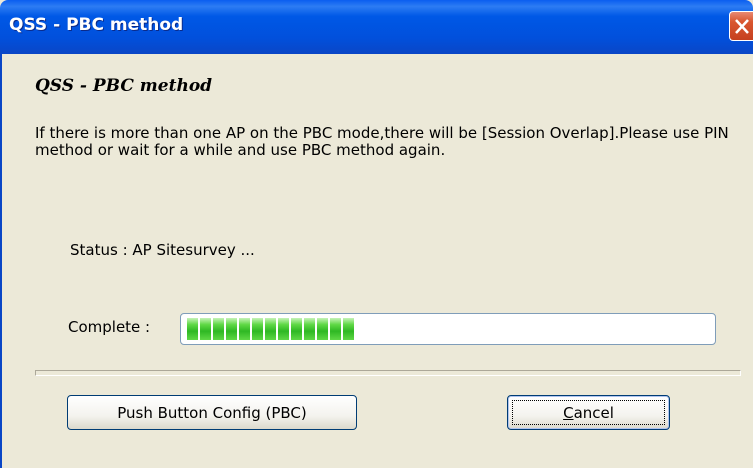 The width and height of the screenshot is (753, 468). What do you see at coordinates (109, 327) in the screenshot?
I see `complete-label: Complete :` at bounding box center [109, 327].